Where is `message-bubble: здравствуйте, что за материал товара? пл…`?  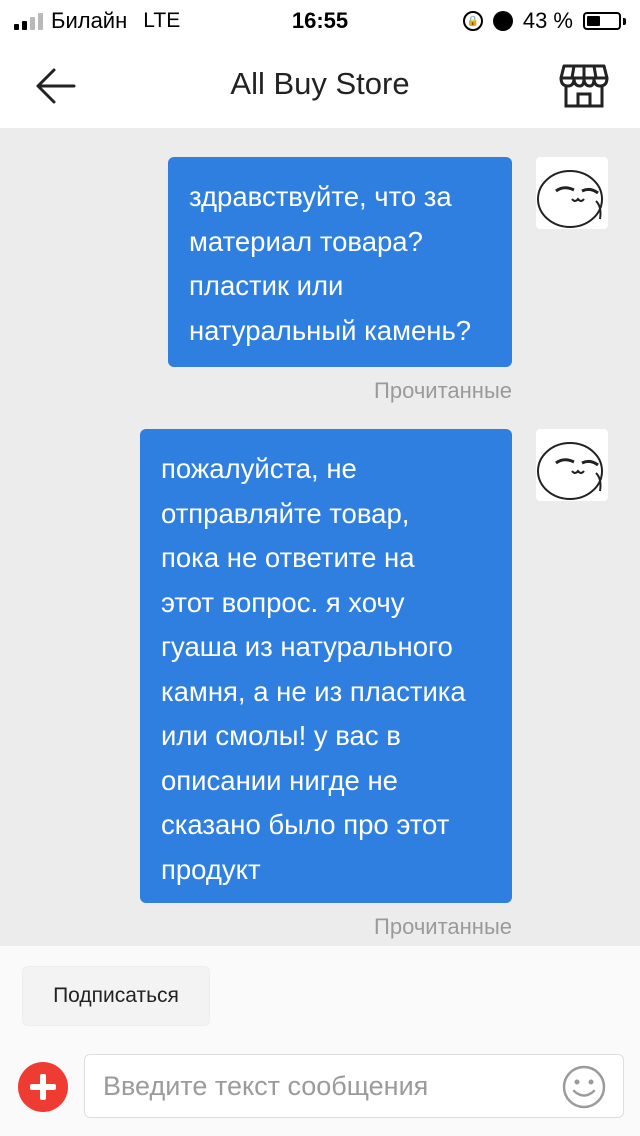
message-bubble: здравствуйте, что за материал товара? пл… is located at coordinates (340, 262).